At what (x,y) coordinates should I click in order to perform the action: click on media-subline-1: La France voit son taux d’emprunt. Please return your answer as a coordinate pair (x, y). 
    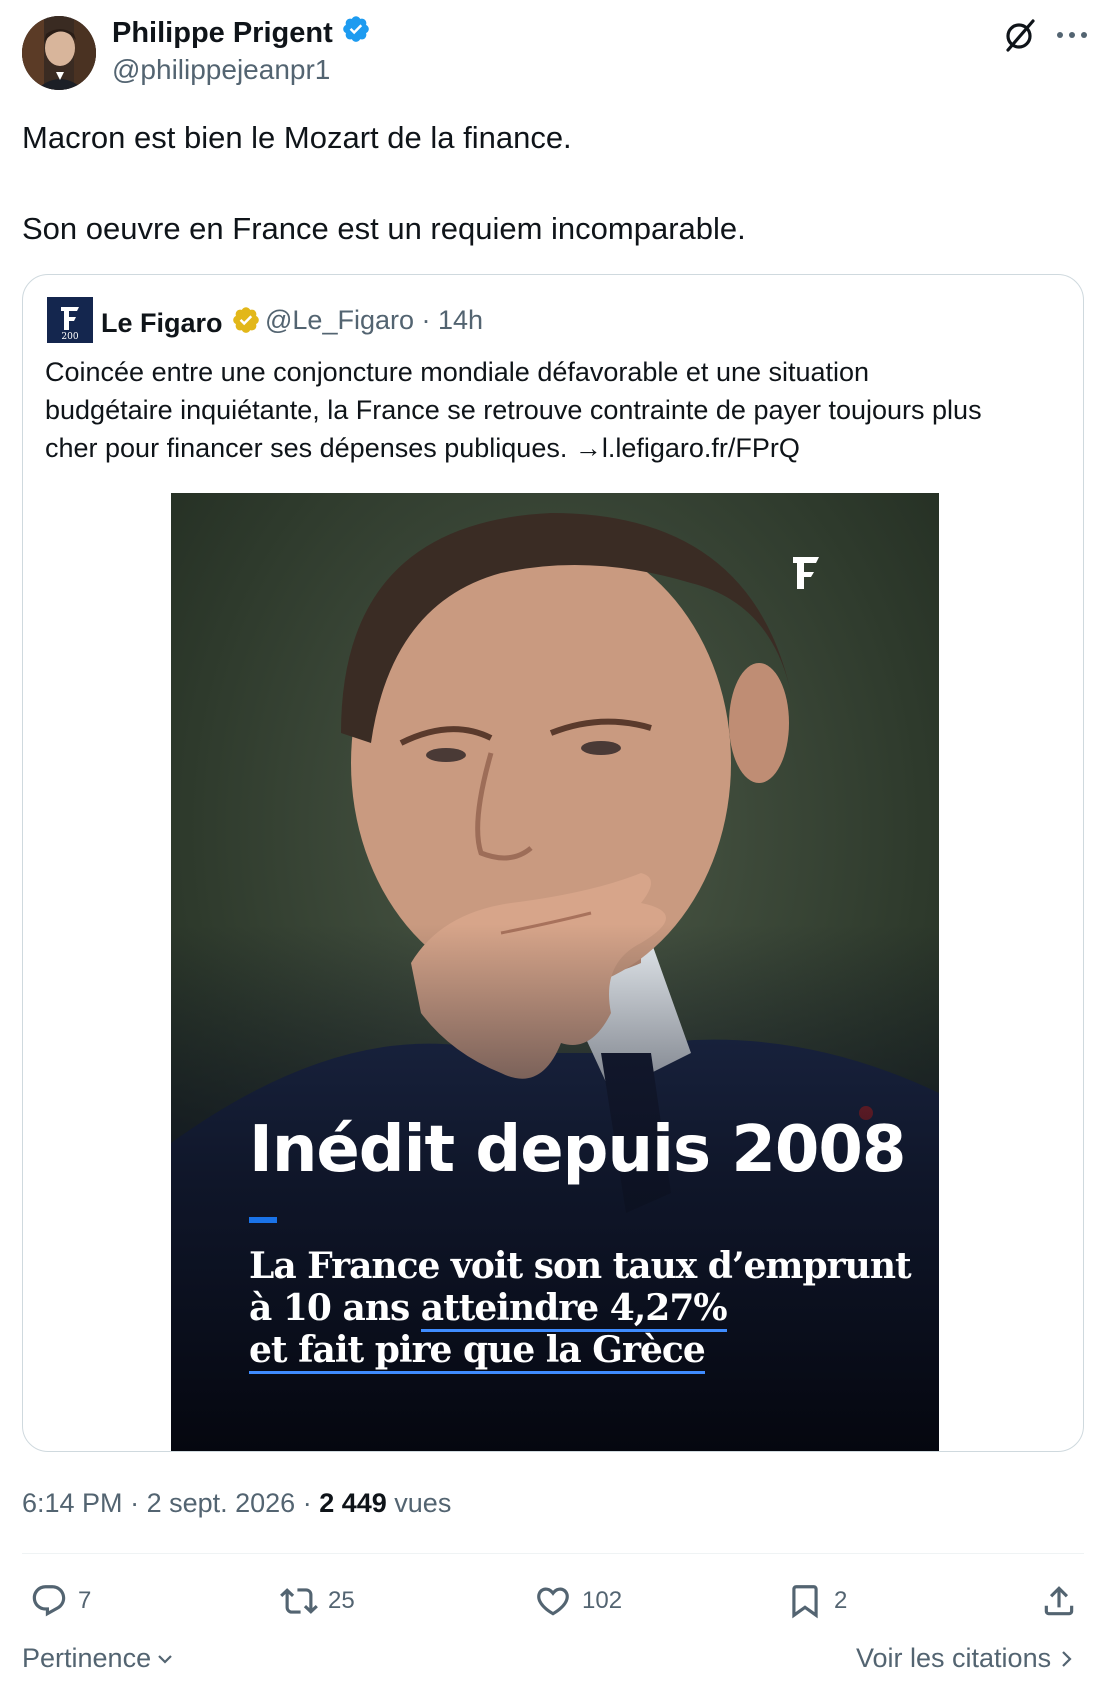
    Looking at the image, I should click on (580, 1266).